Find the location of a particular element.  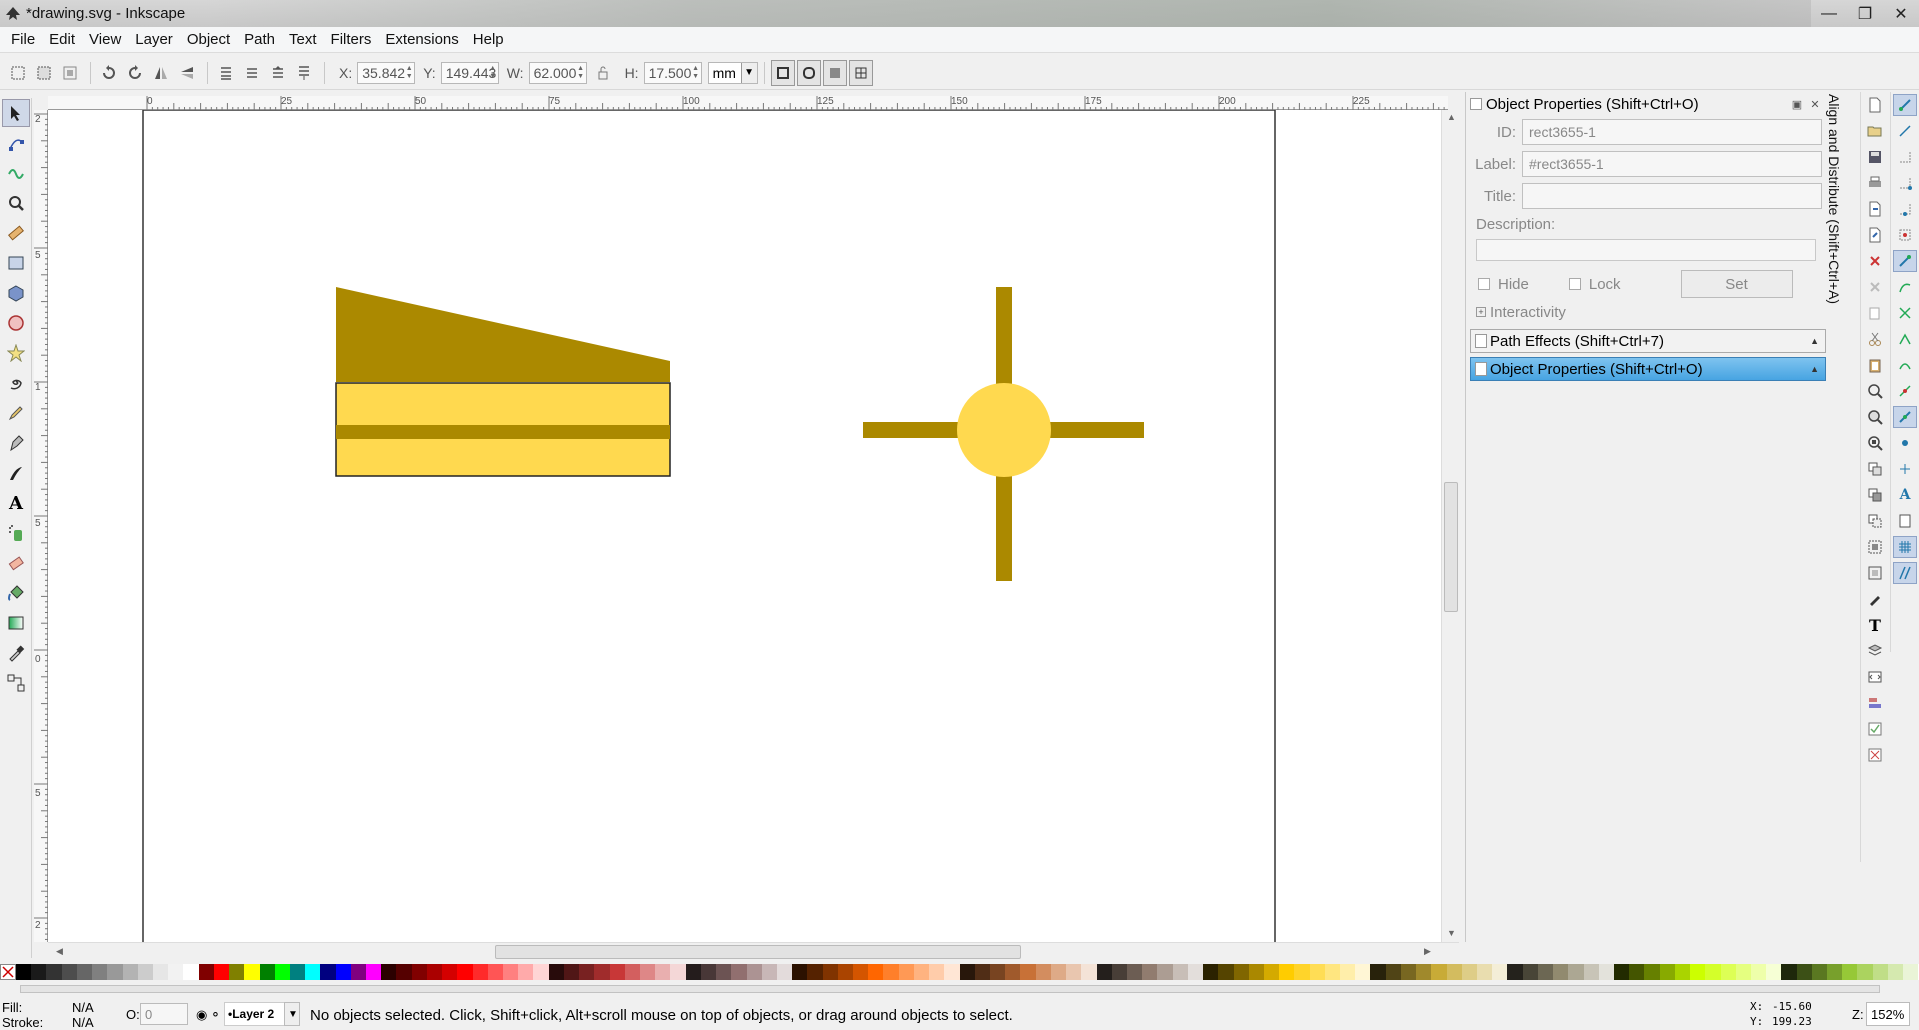

unit-select: mm ▼ is located at coordinates (732, 72).